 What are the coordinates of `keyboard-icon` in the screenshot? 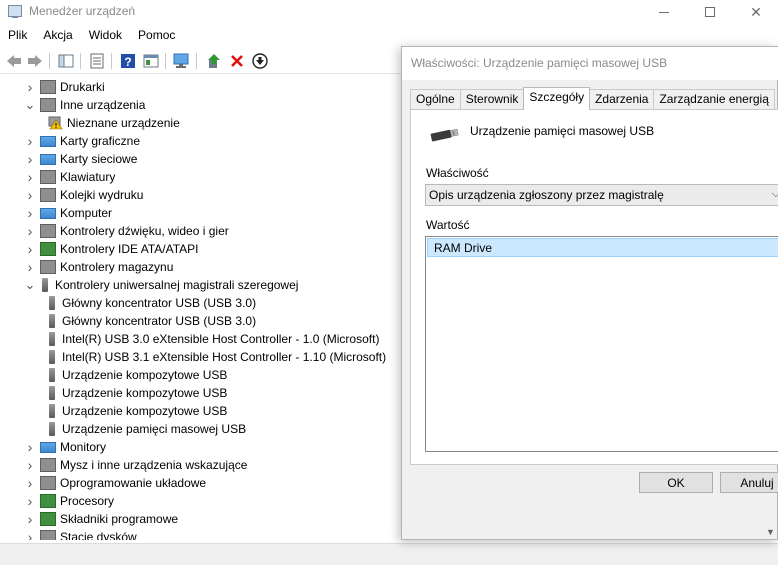 It's located at (48, 177).